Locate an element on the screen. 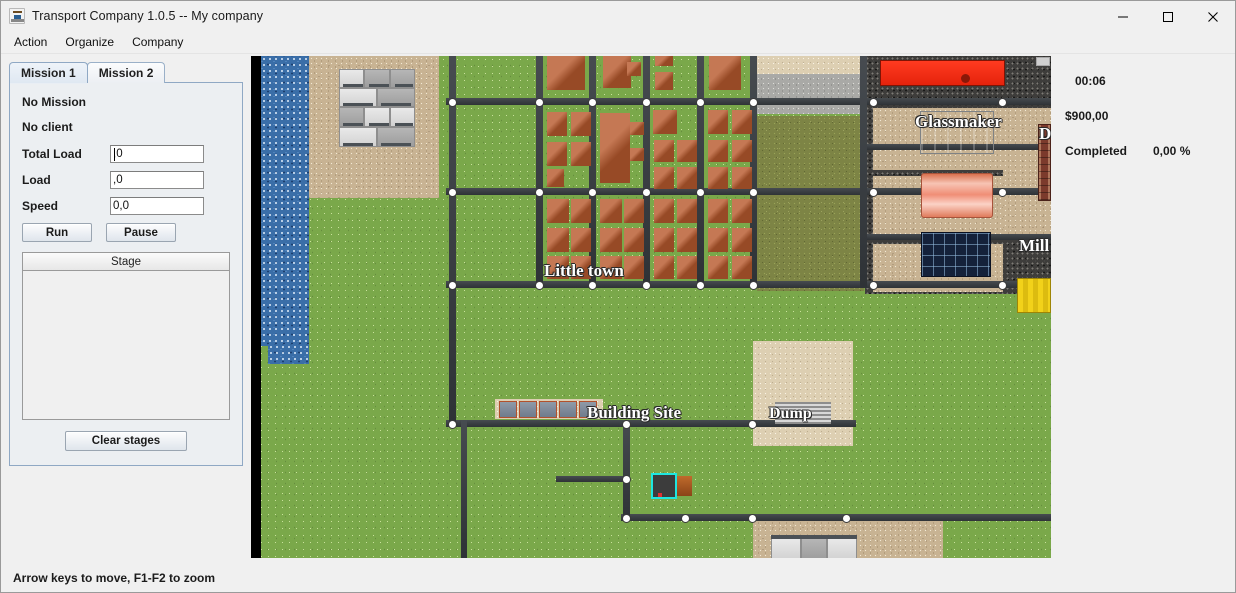 This screenshot has width=1236, height=593. menu-item-company: Company is located at coordinates (157, 42).